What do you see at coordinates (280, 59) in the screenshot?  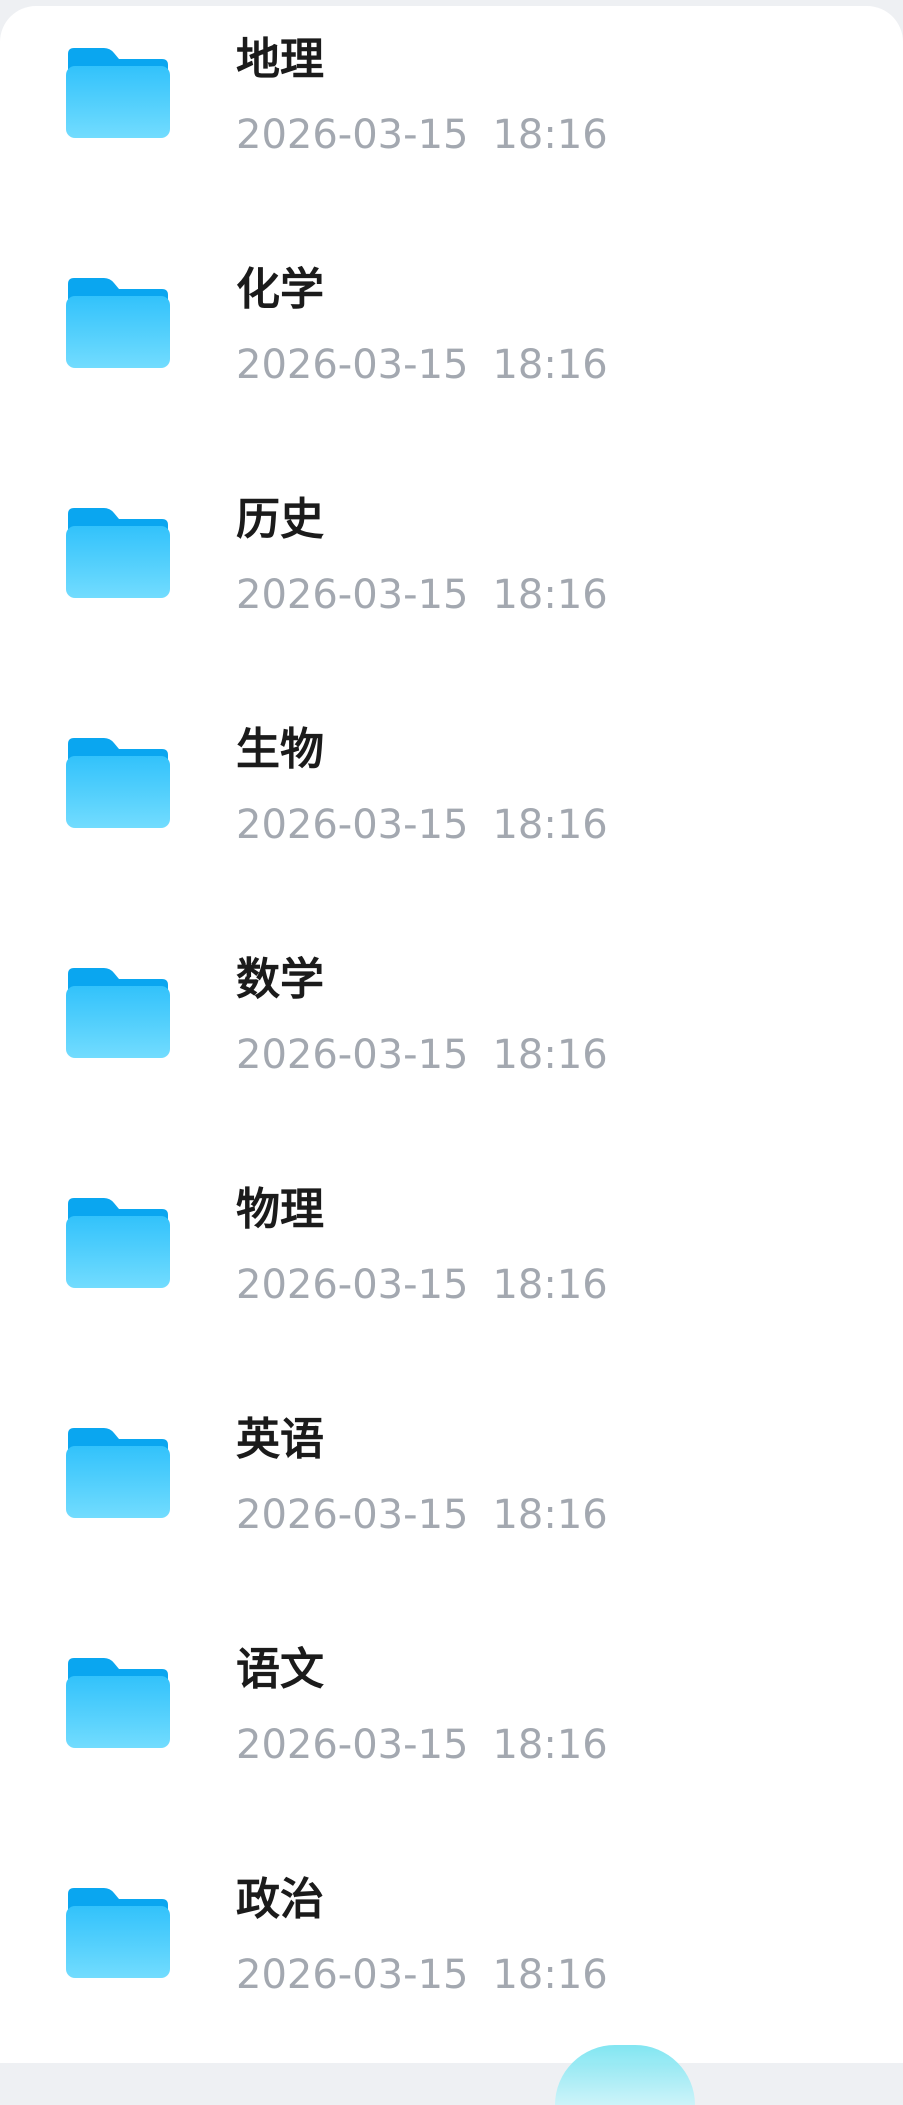 I see `folder-name: 地理` at bounding box center [280, 59].